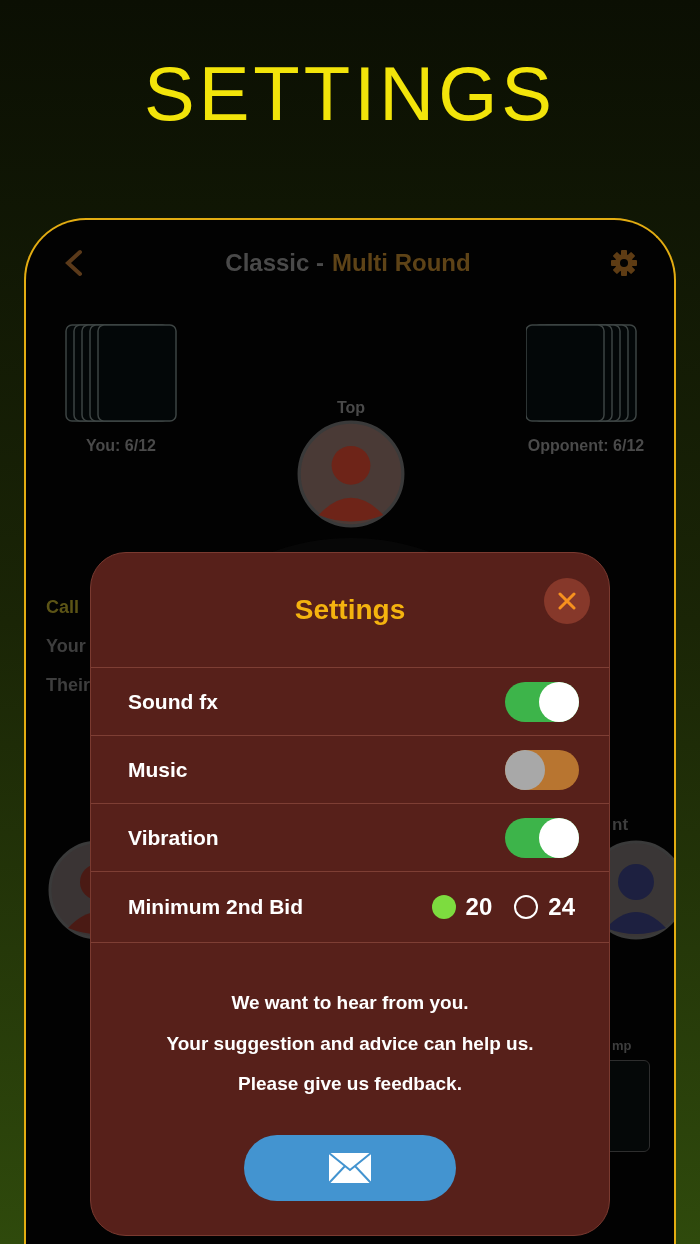 The width and height of the screenshot is (700, 1244). Describe the element at coordinates (66, 646) in the screenshot. I see `side-label: Your` at that location.